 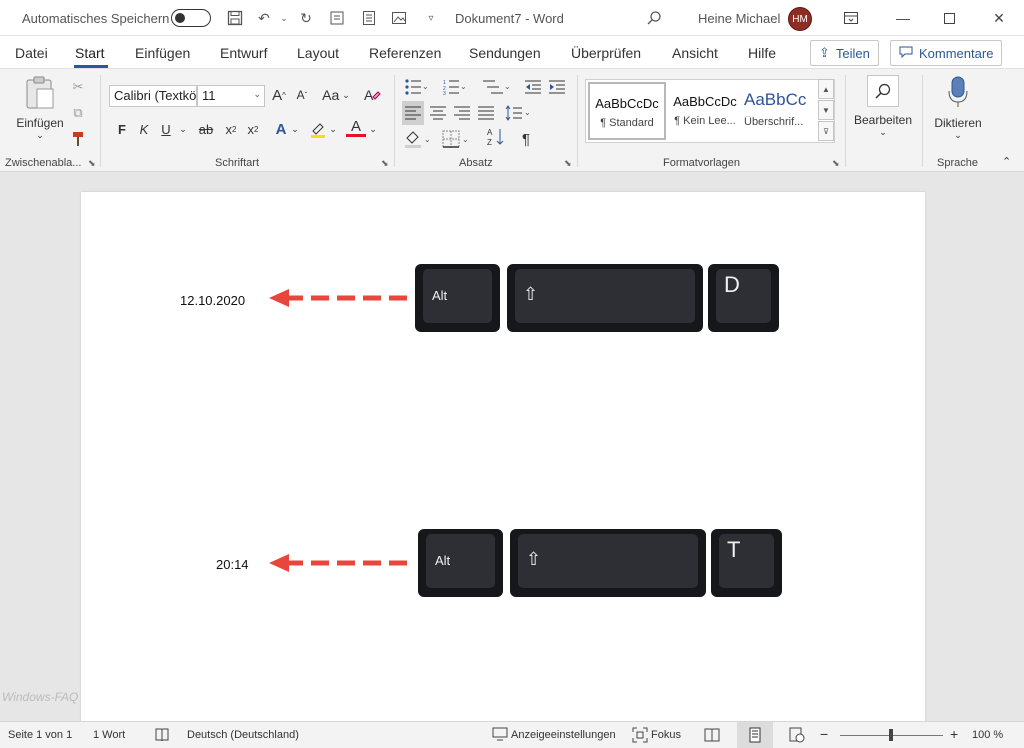 I want to click on style-standard: AaBbCcDc ¶ Standard, so click(x=627, y=111).